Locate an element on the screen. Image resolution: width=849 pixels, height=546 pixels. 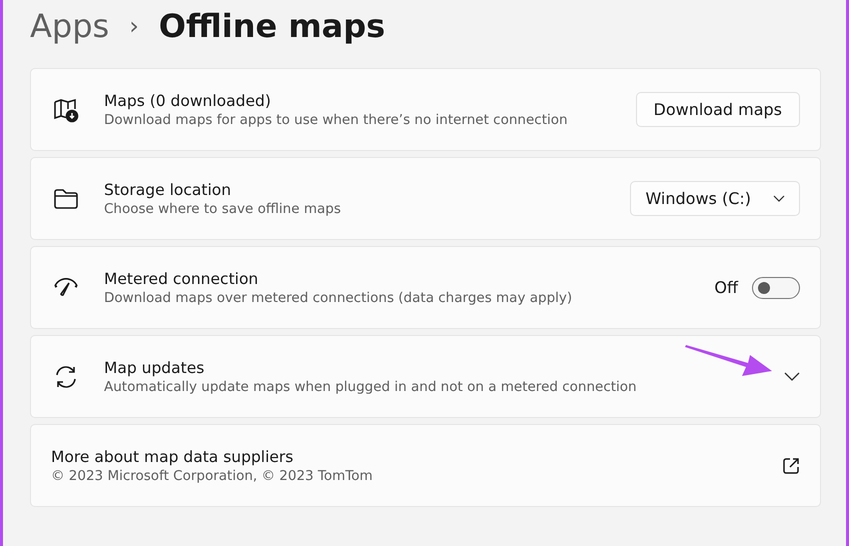
external-link-icon is located at coordinates (791, 465).